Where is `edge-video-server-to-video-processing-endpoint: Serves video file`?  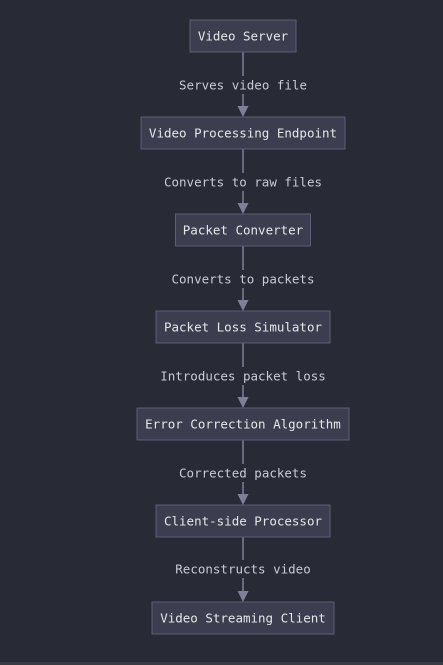
edge-video-server-to-video-processing-endpoint: Serves video file is located at coordinates (243, 84).